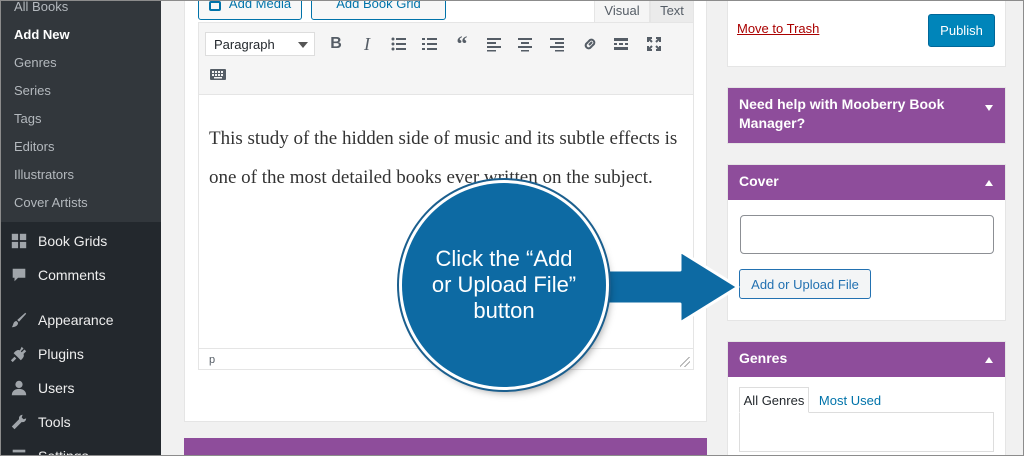 The width and height of the screenshot is (1024, 456). I want to click on caret-down-icon, so click(989, 108).